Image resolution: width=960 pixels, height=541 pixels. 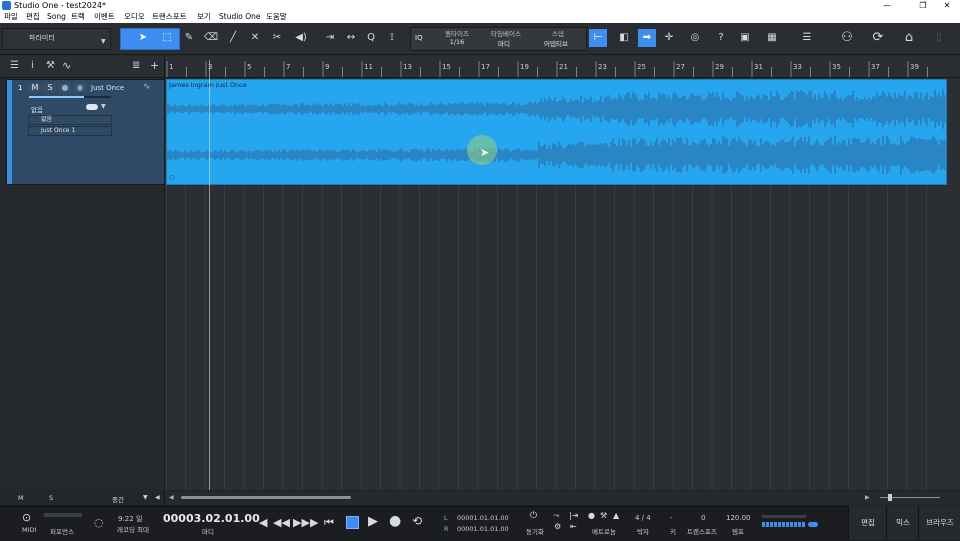 What do you see at coordinates (616, 515) in the screenshot?
I see `metronome-icon: ▲` at bounding box center [616, 515].